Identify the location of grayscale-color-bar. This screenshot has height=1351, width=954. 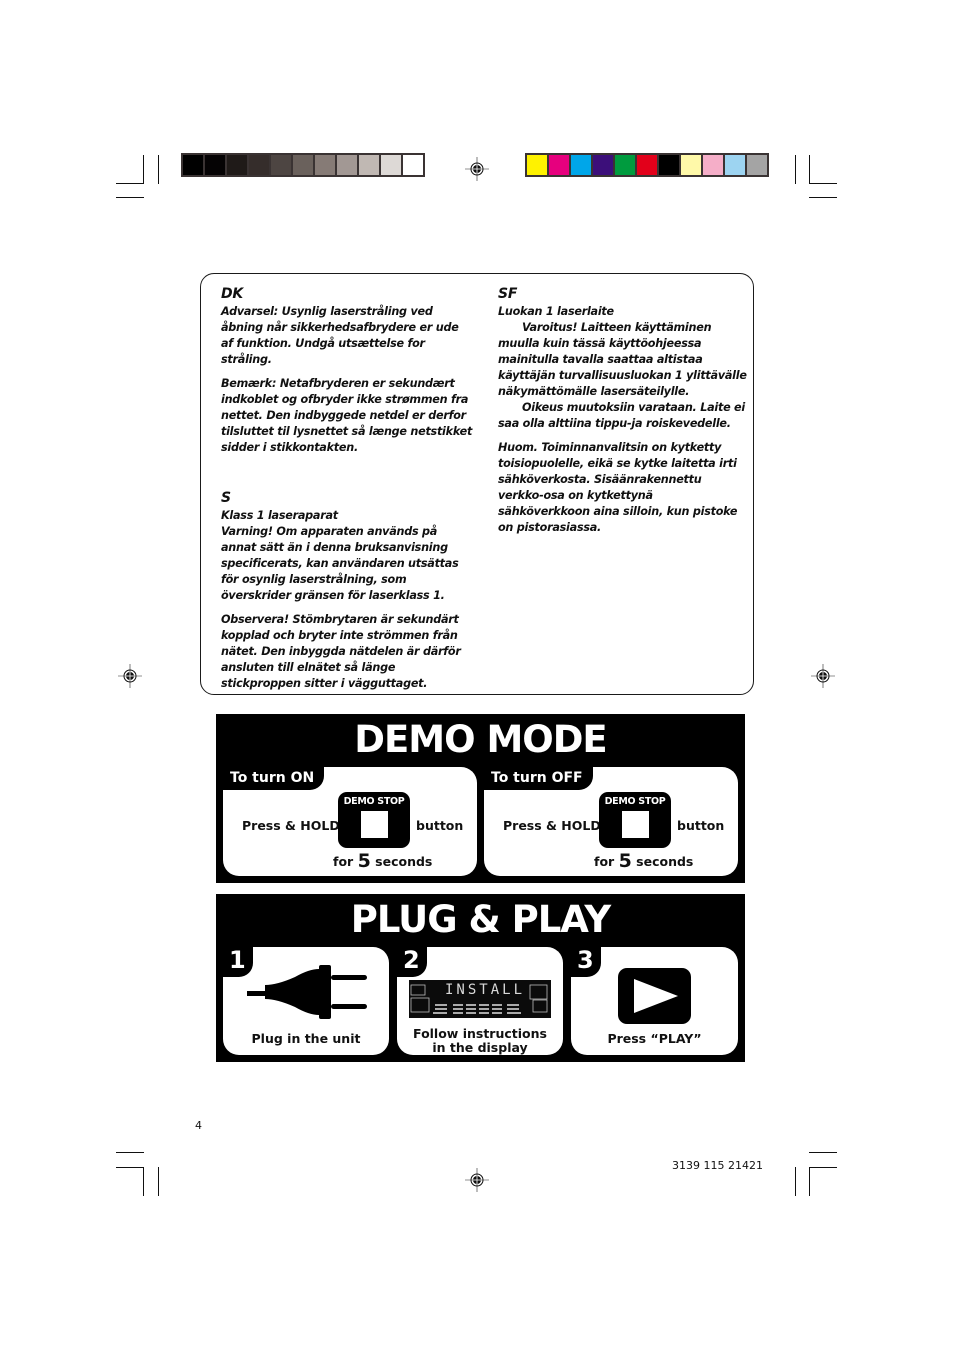
(303, 165).